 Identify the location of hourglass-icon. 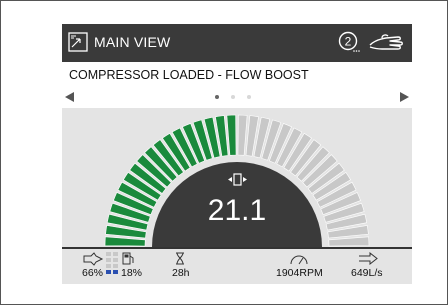
(180, 258).